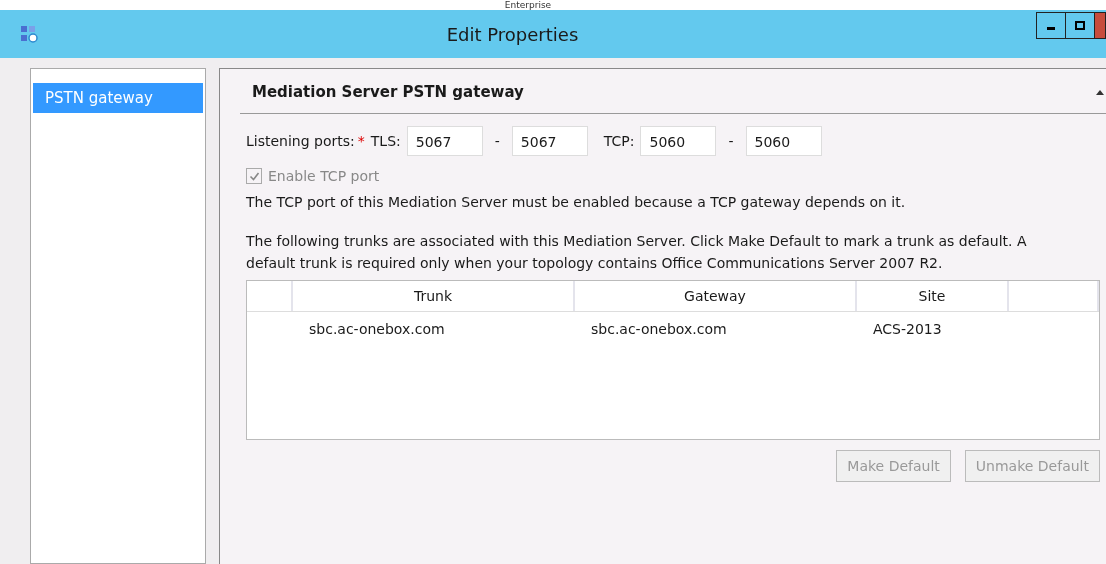  What do you see at coordinates (29, 34) in the screenshot?
I see `app-icon` at bounding box center [29, 34].